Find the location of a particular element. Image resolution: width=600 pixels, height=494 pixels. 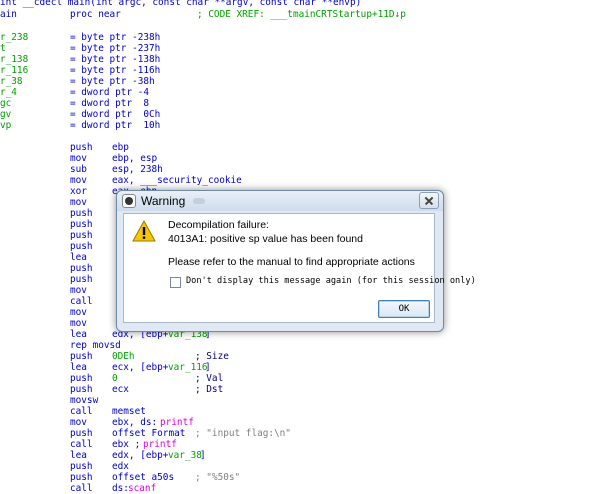

code-token: r_4 is located at coordinates (8, 92).